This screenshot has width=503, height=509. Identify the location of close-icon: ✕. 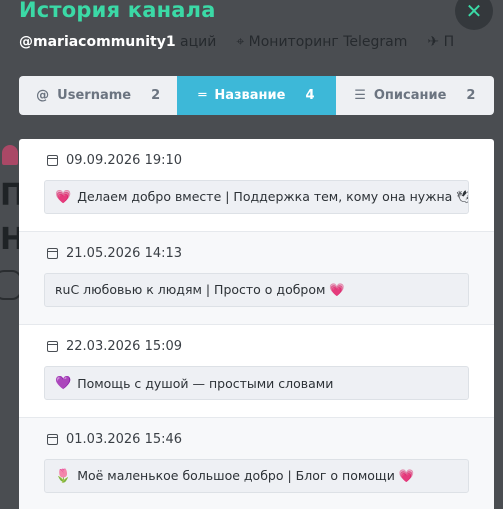
(474, 11).